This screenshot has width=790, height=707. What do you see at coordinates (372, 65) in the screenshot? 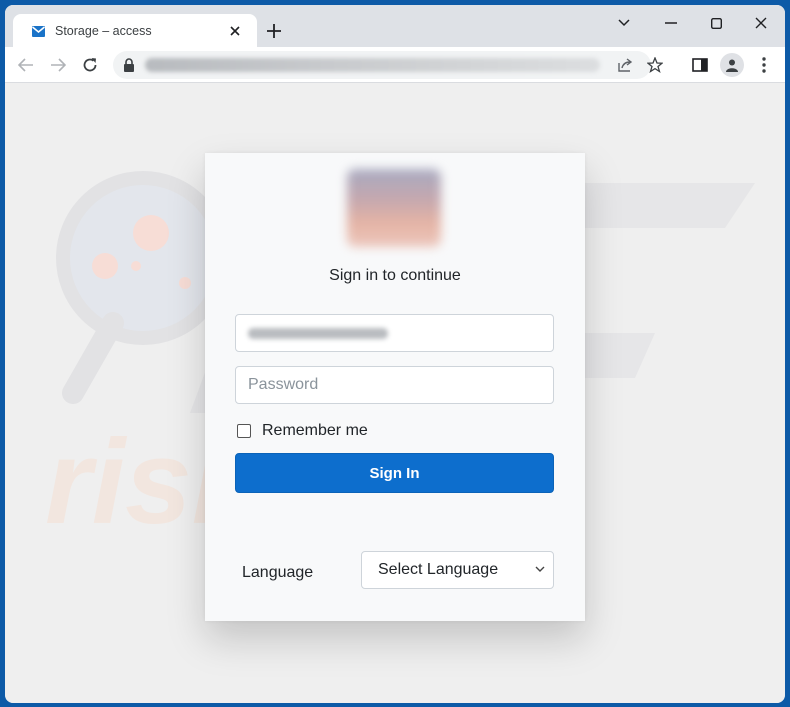
I see `url-text: (blurred URL)` at bounding box center [372, 65].